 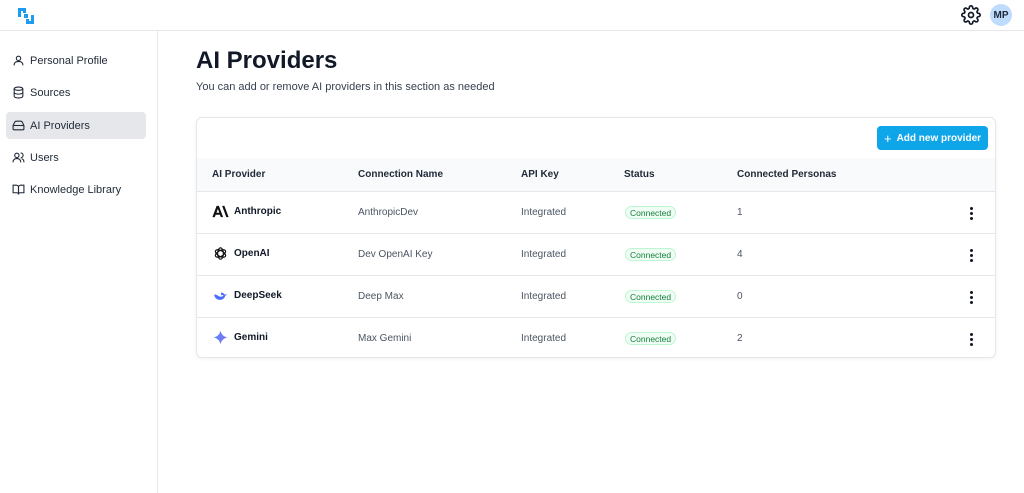 I want to click on gemini-logo-icon, so click(x=220, y=337).